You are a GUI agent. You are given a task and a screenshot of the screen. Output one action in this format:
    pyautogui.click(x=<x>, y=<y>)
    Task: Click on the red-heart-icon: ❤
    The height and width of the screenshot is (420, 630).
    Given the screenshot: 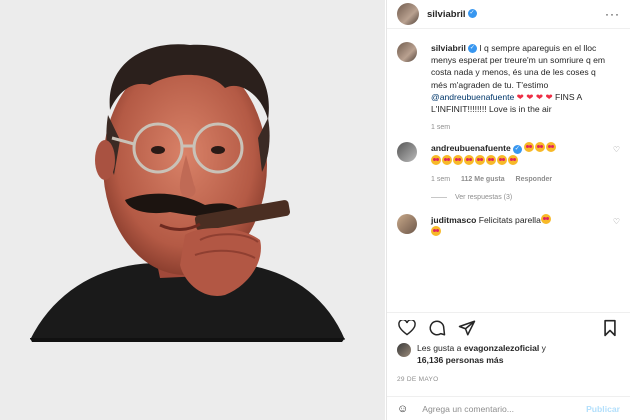 What is the action you would take?
    pyautogui.click(x=520, y=96)
    